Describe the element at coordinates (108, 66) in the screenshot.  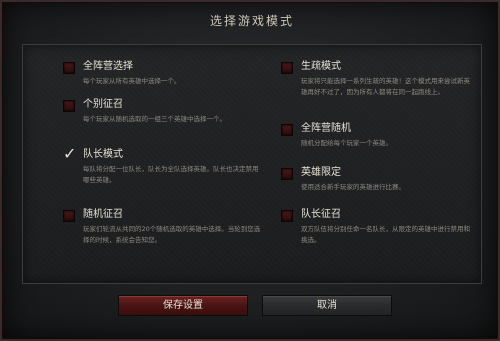
I see `option-label: 全阵营选择` at that location.